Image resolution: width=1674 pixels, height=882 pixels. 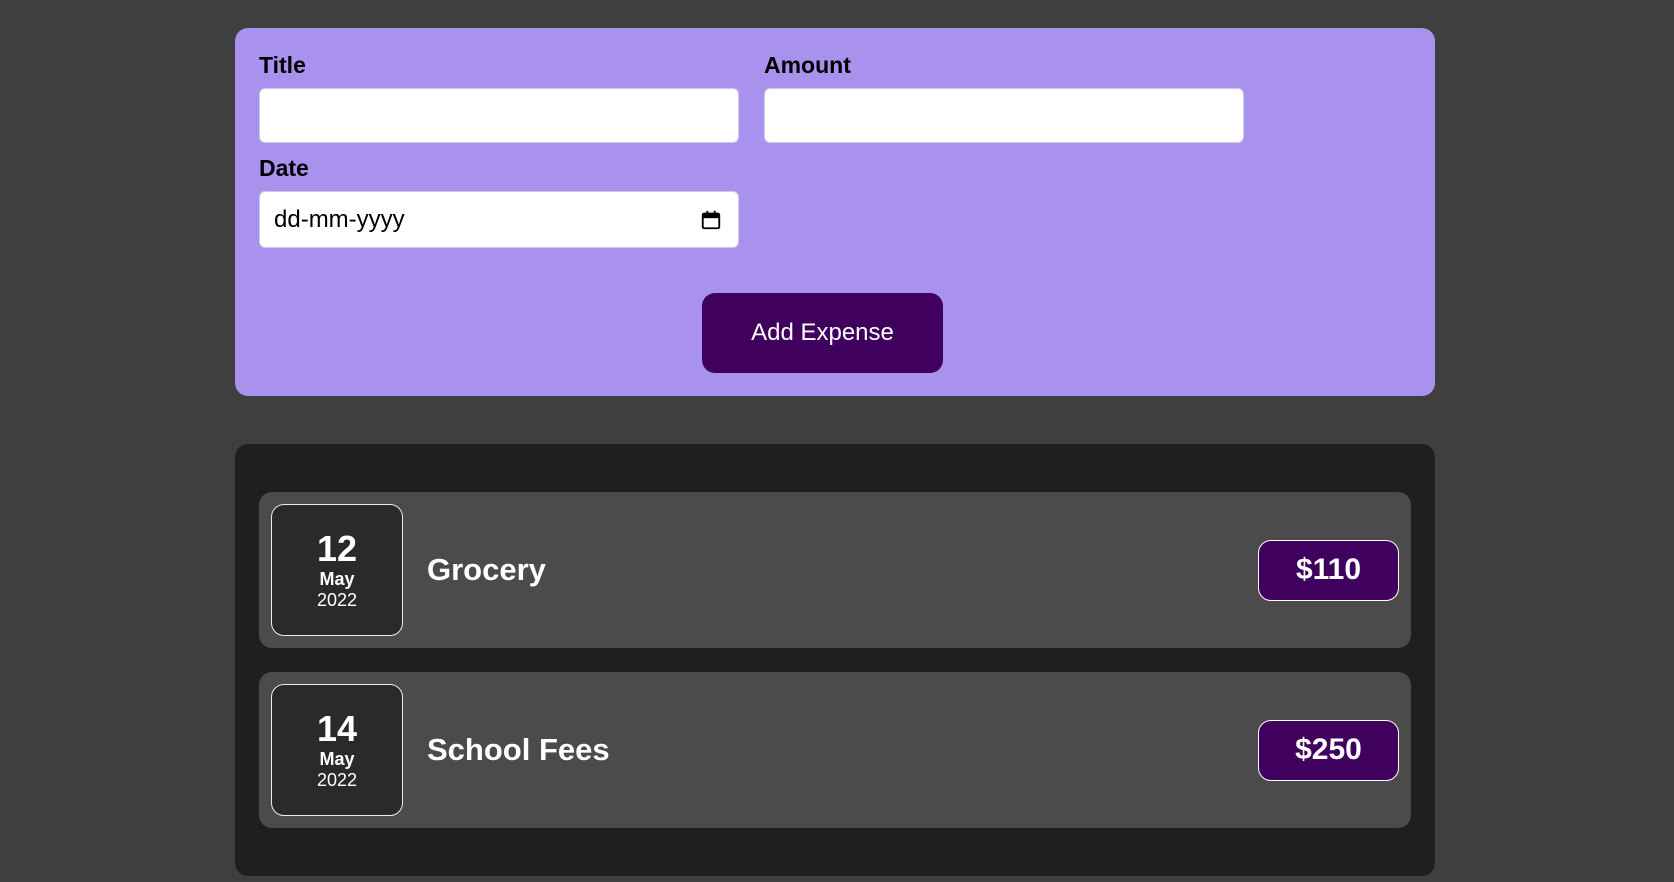 I want to click on expense-amount-badge: $110, so click(x=1328, y=570).